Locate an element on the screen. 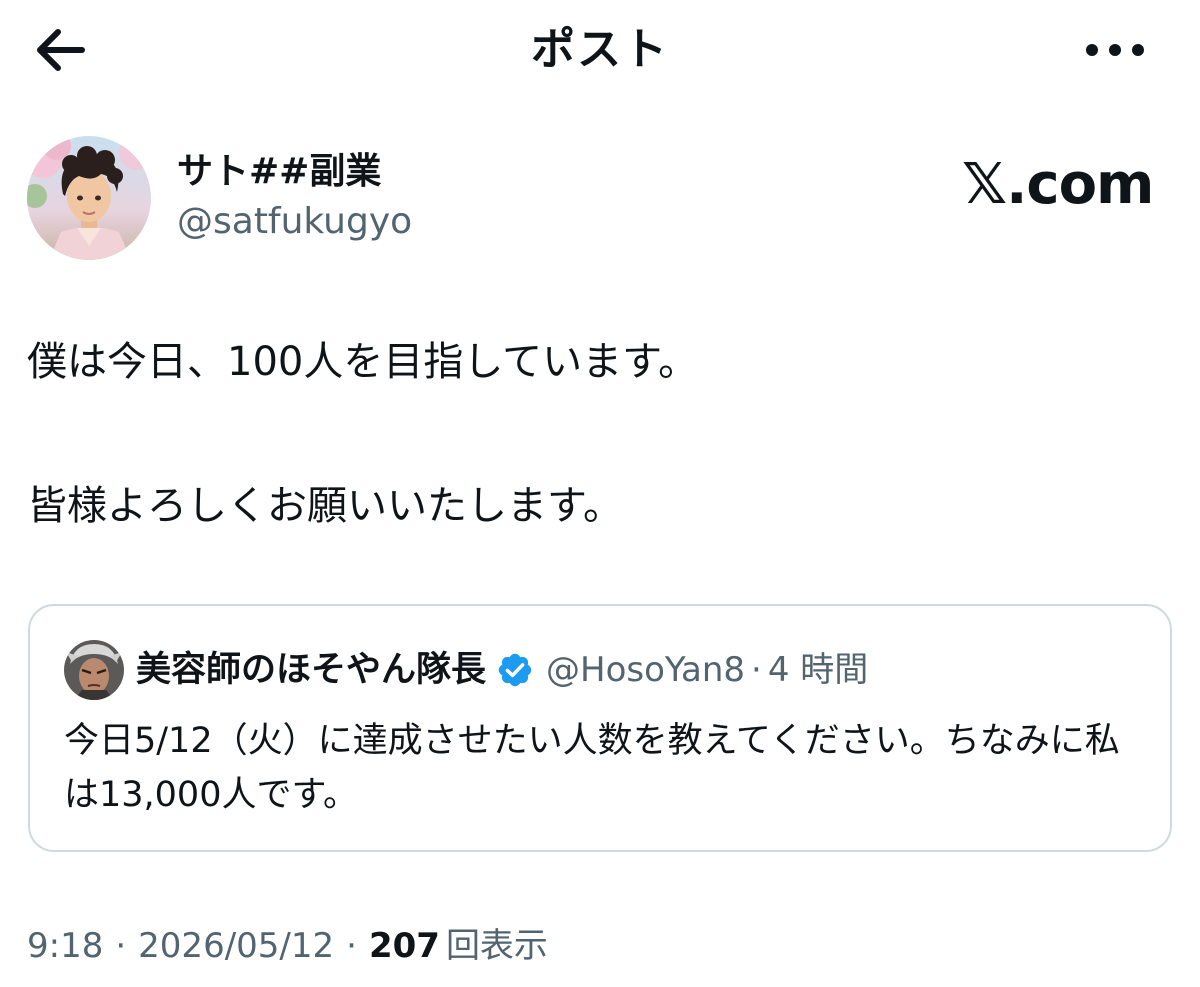  author-avatar is located at coordinates (89, 198).